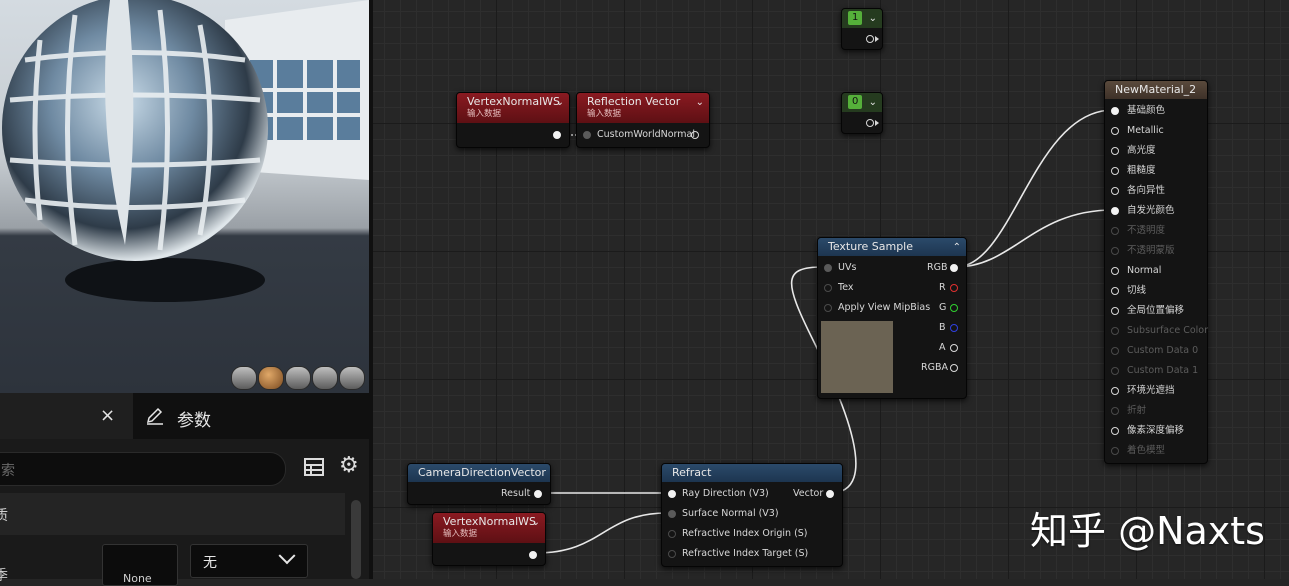 The height and width of the screenshot is (586, 1289). Describe the element at coordinates (325, 378) in the screenshot. I see `cube-preview-icon` at that location.